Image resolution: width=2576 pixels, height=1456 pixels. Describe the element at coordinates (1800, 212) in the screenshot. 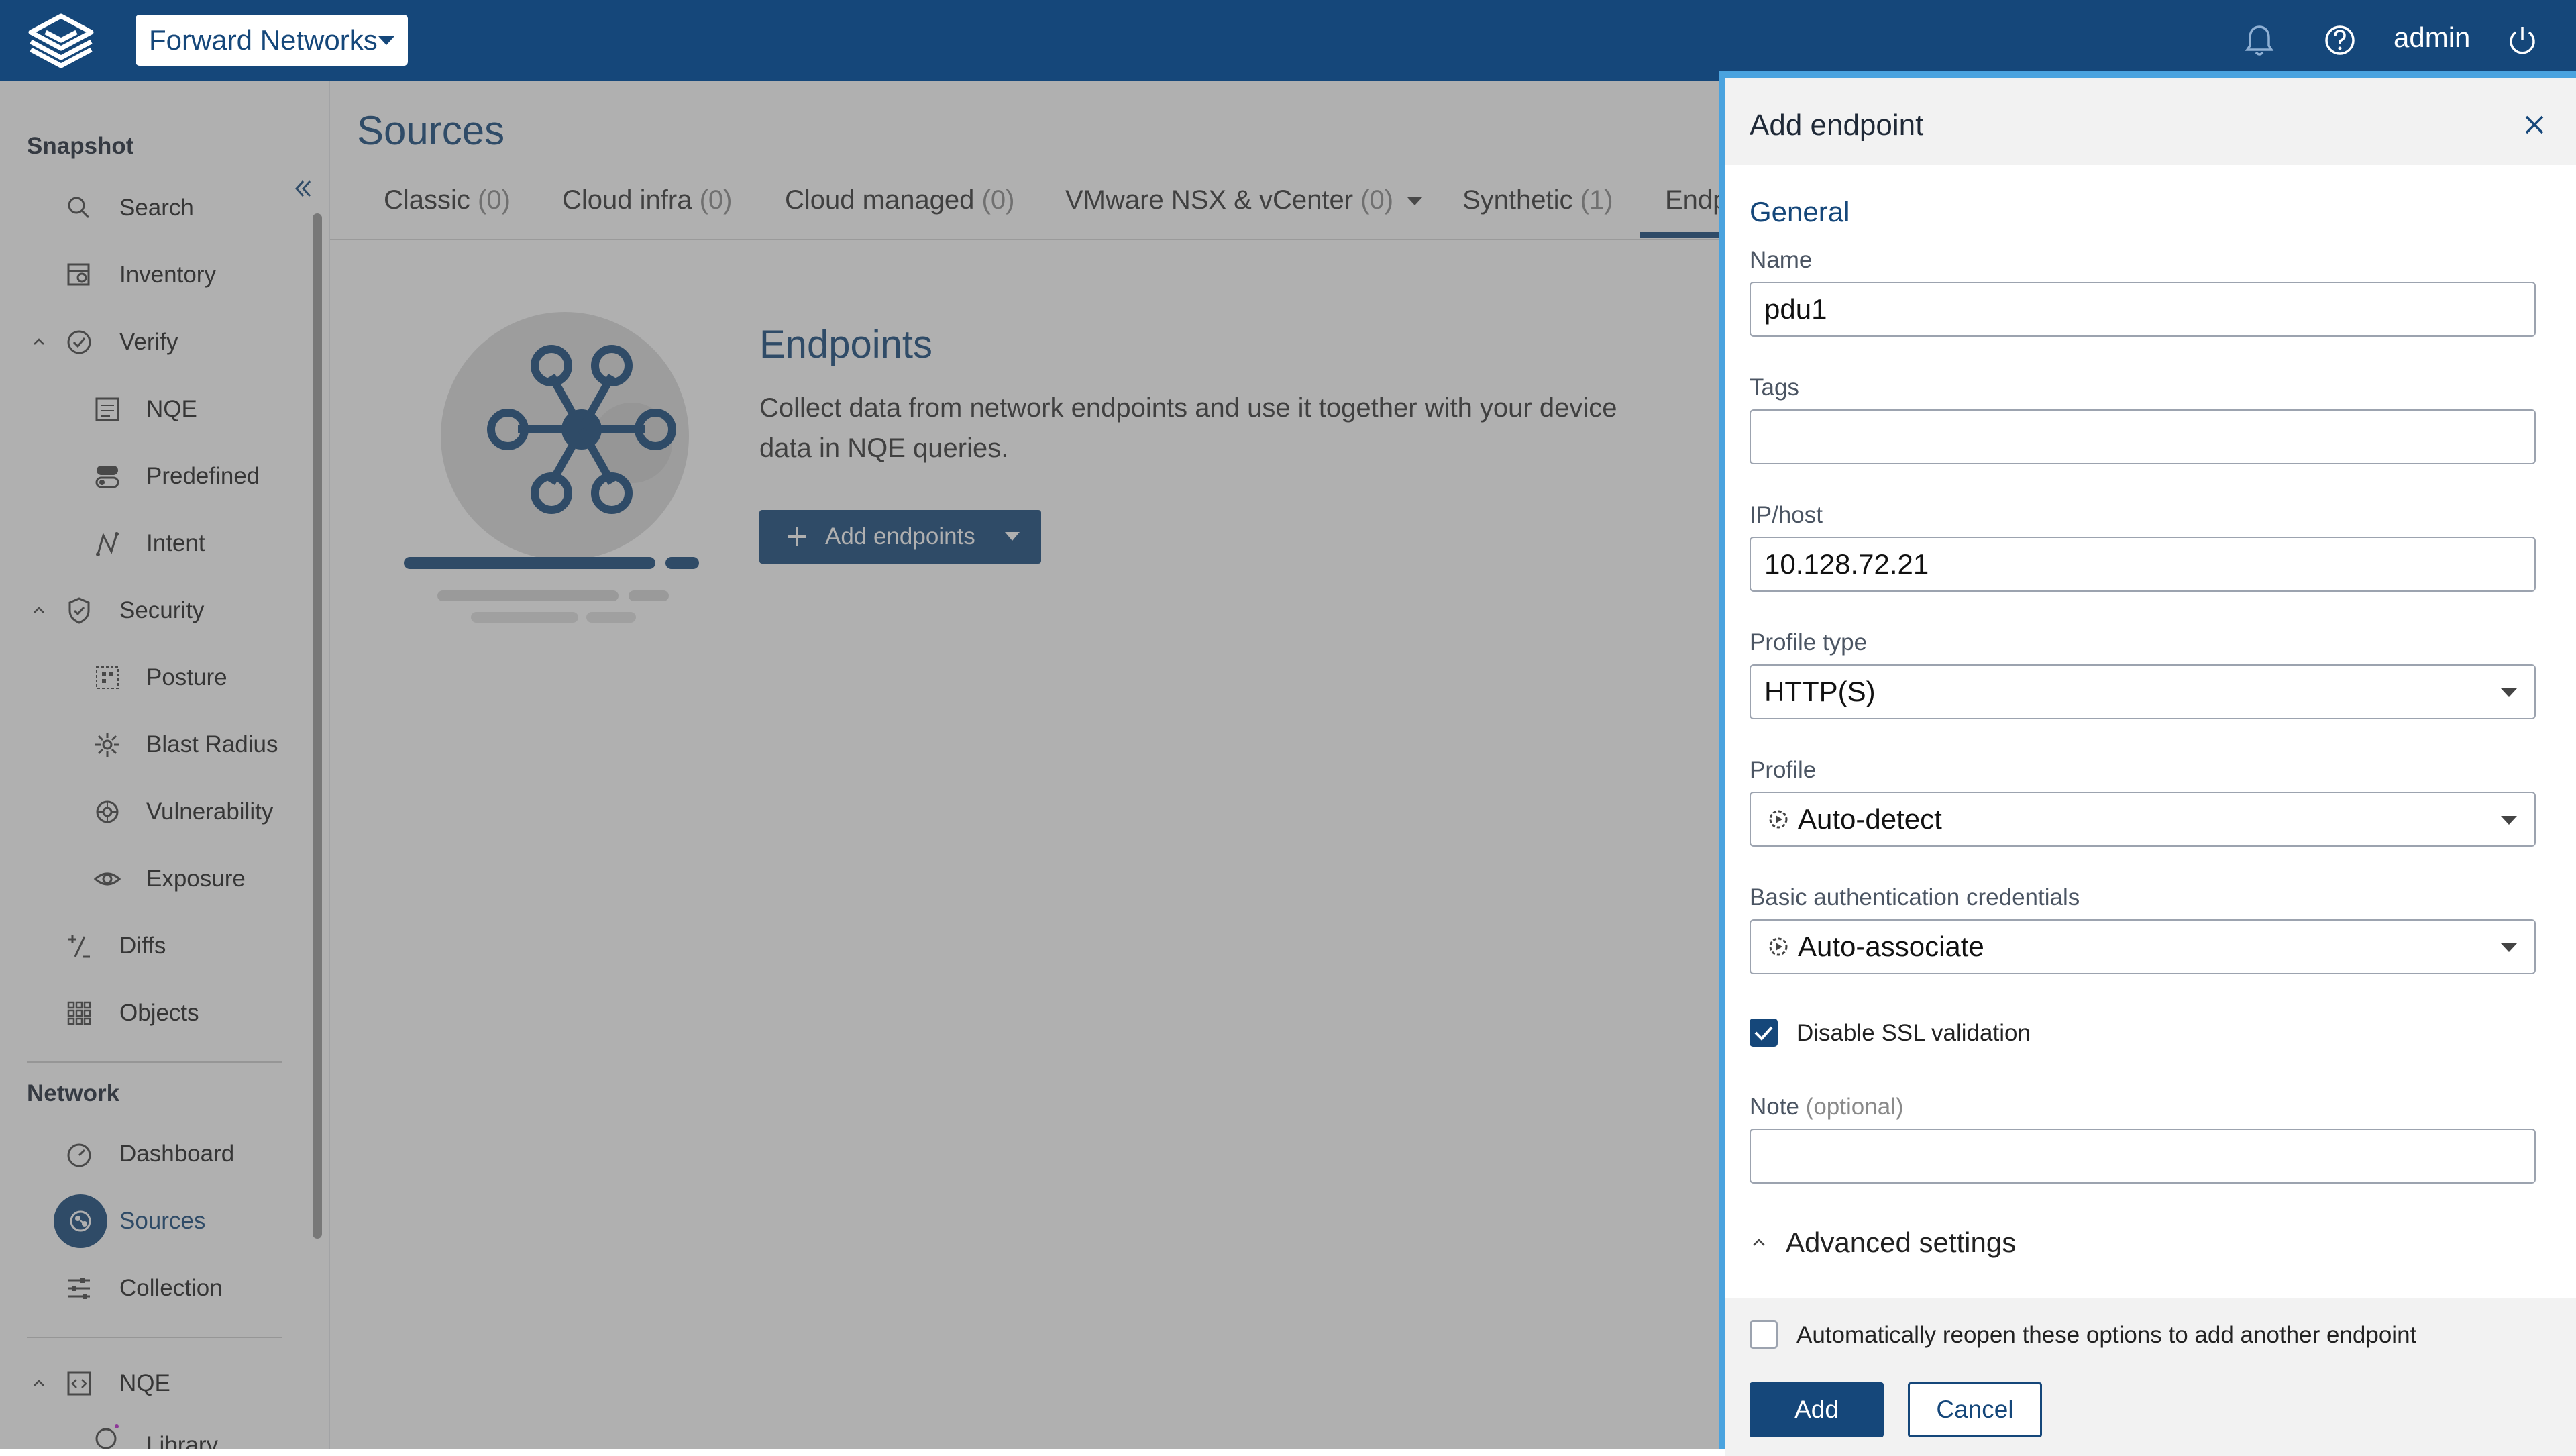

I see `section-title-general: General` at that location.